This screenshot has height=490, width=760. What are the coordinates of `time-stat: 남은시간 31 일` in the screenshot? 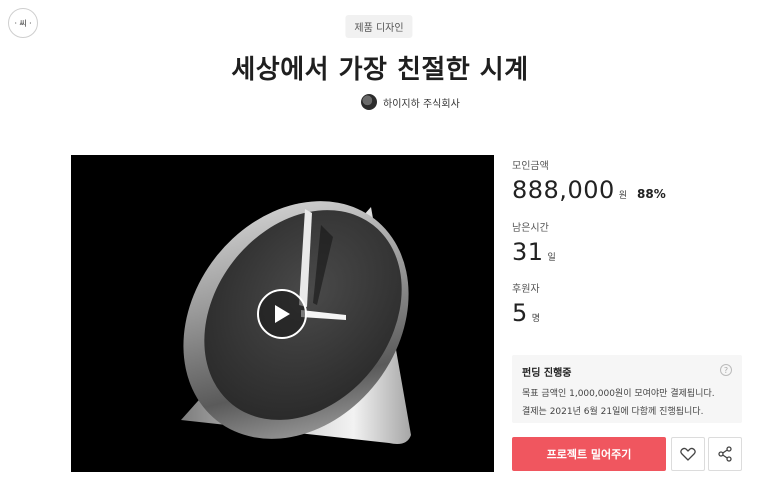 It's located at (534, 242).